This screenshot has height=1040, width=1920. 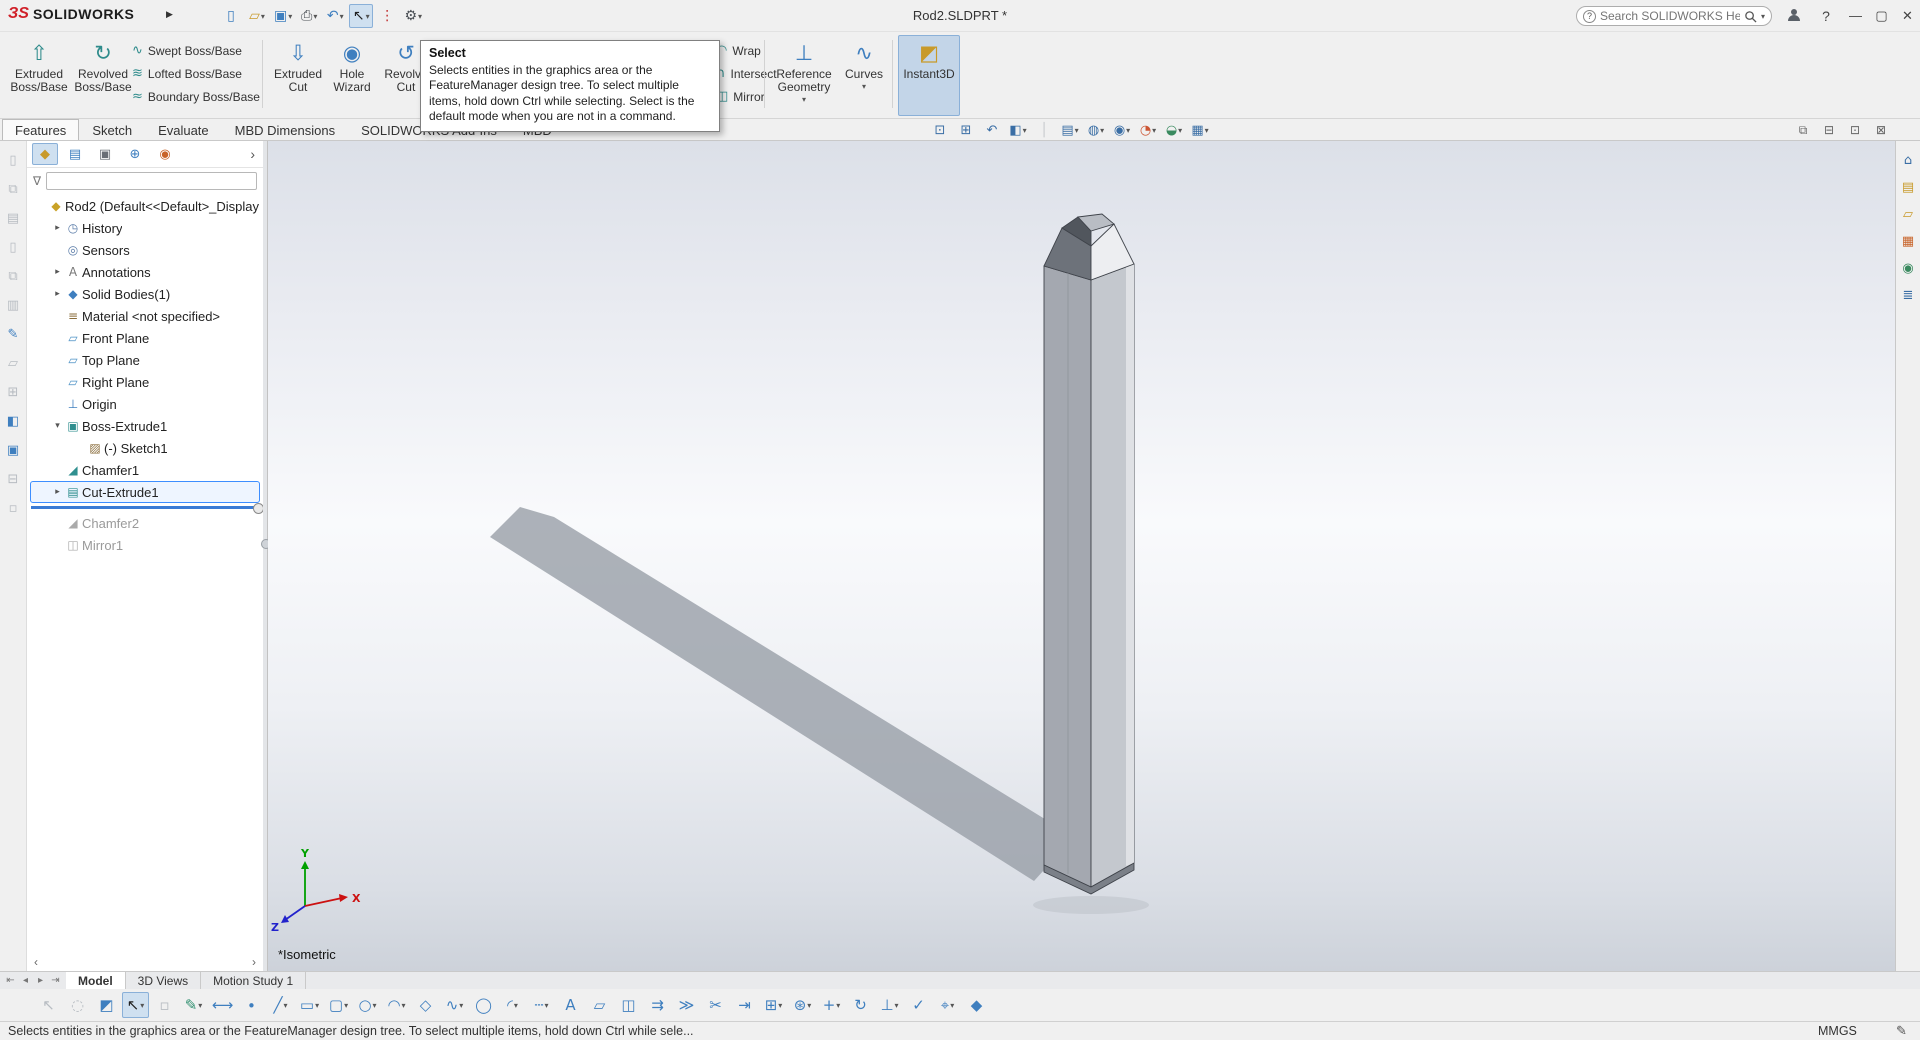 I want to click on user-account-icon, so click(x=1794, y=16).